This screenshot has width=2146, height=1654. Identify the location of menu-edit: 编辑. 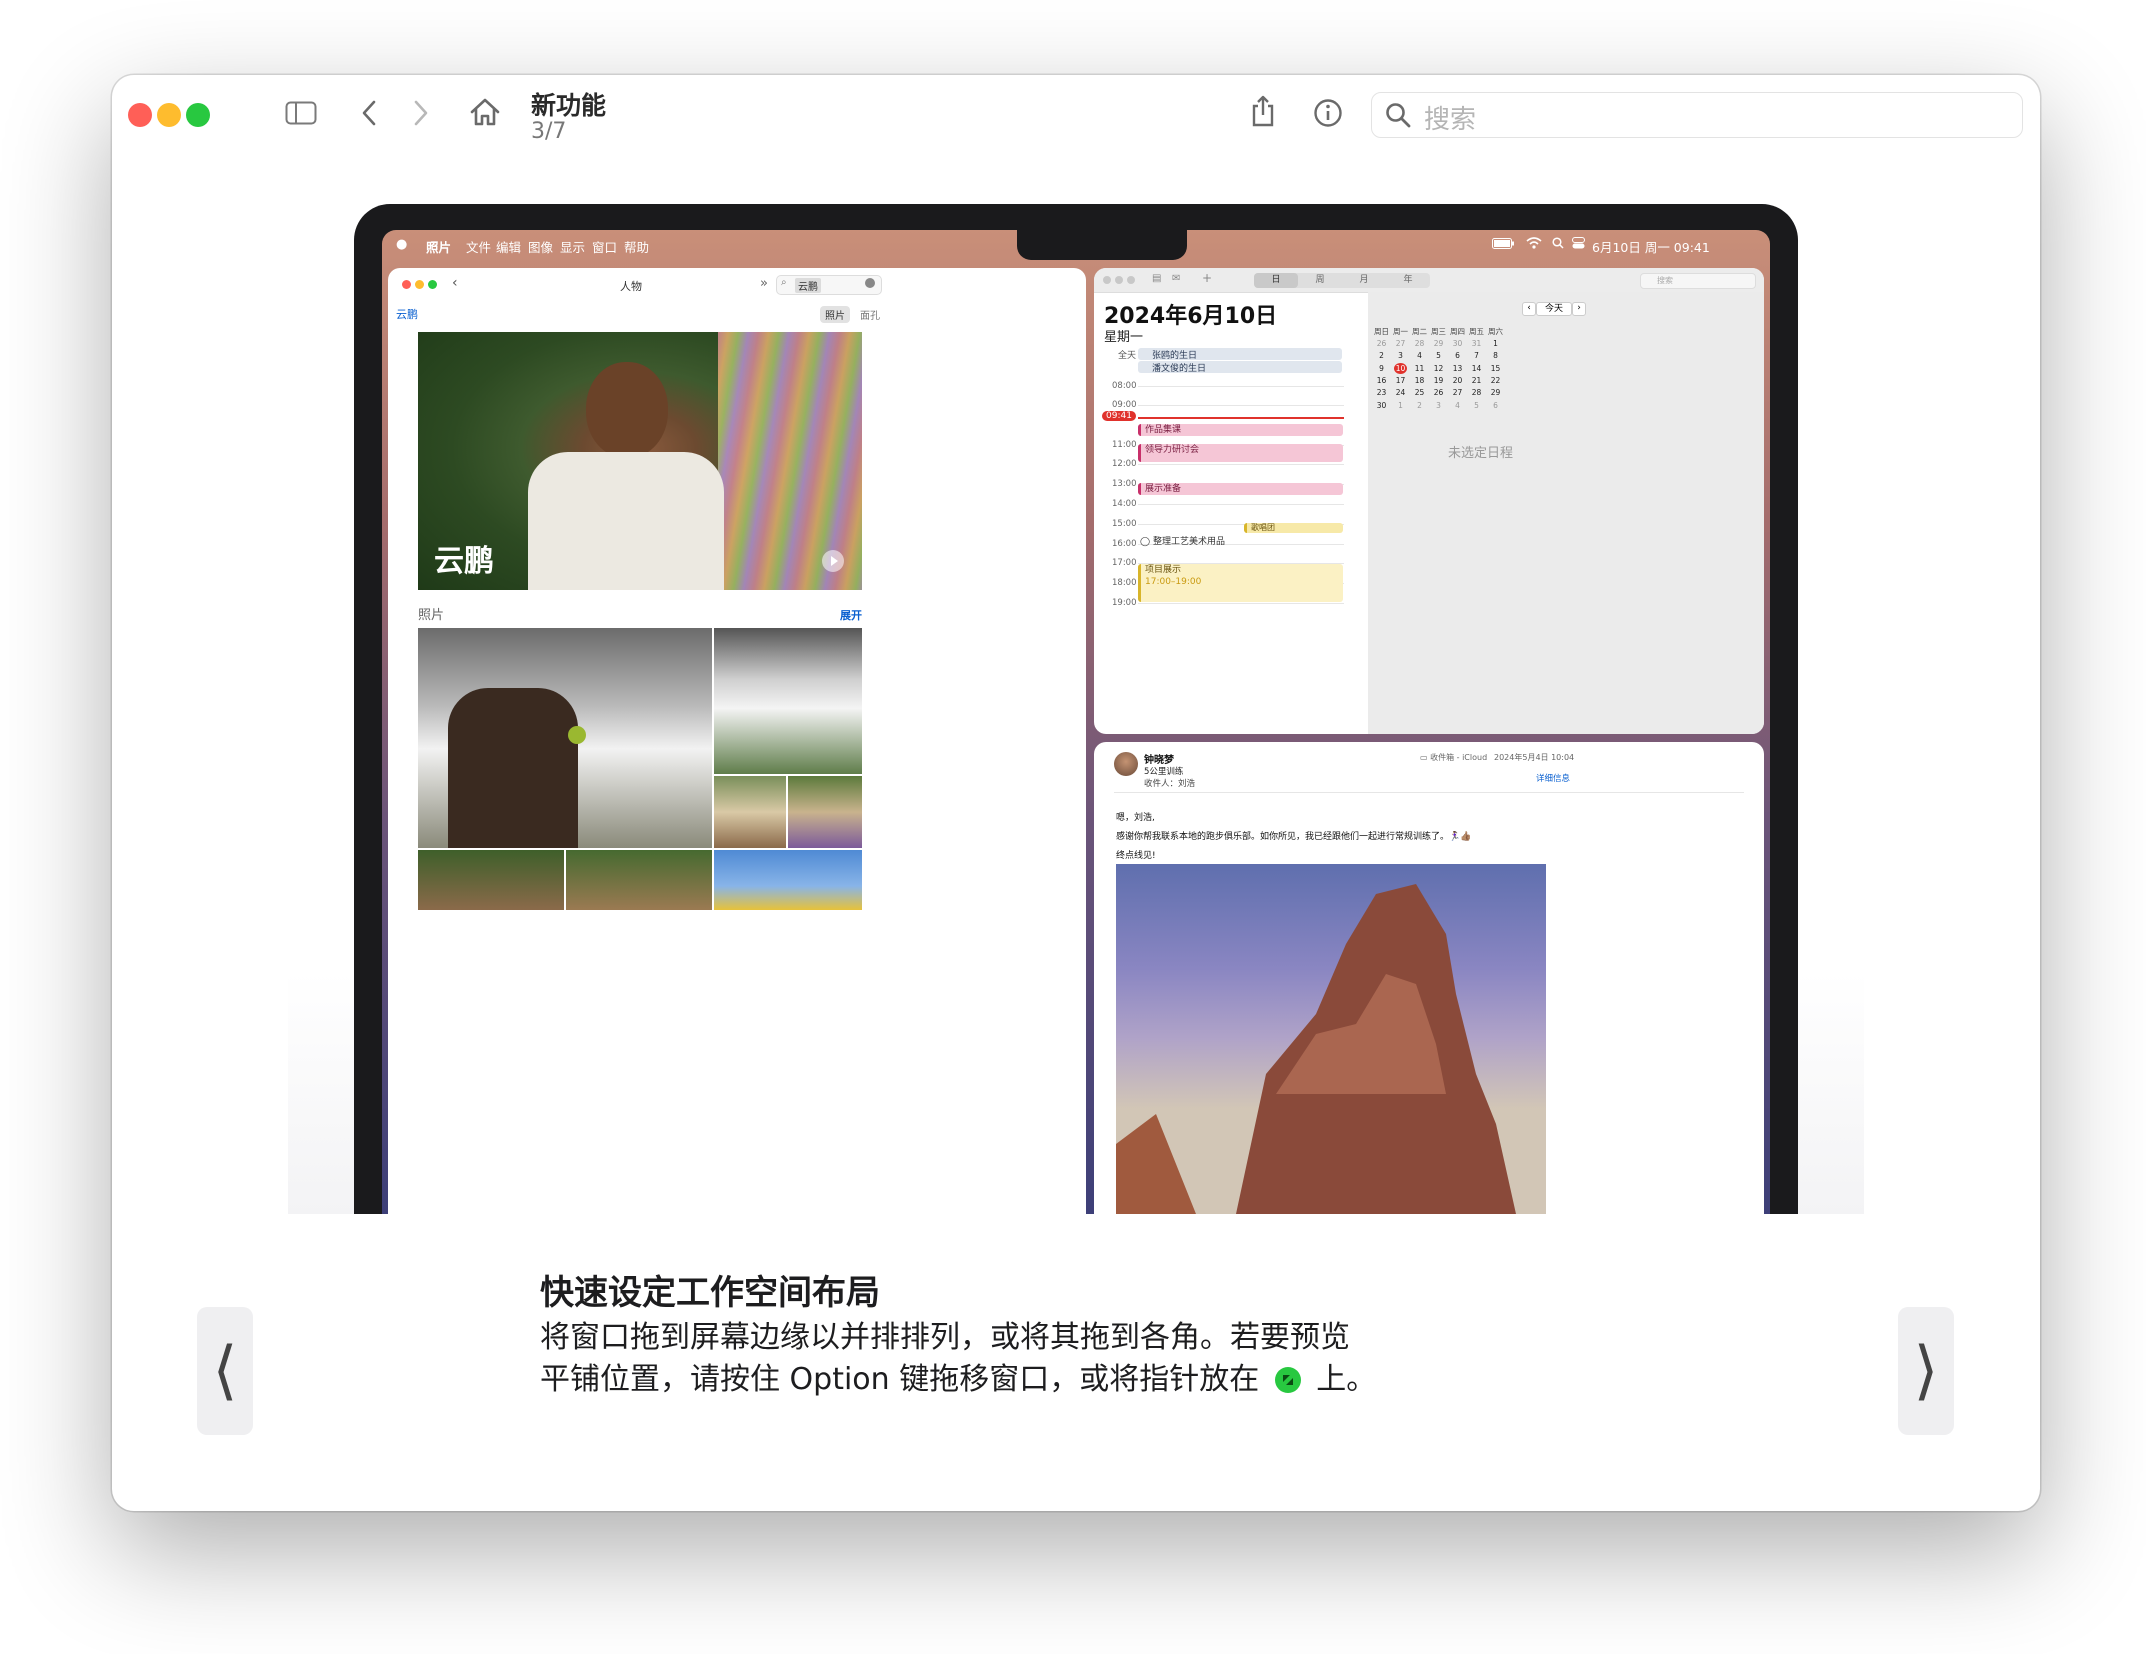
(509, 247).